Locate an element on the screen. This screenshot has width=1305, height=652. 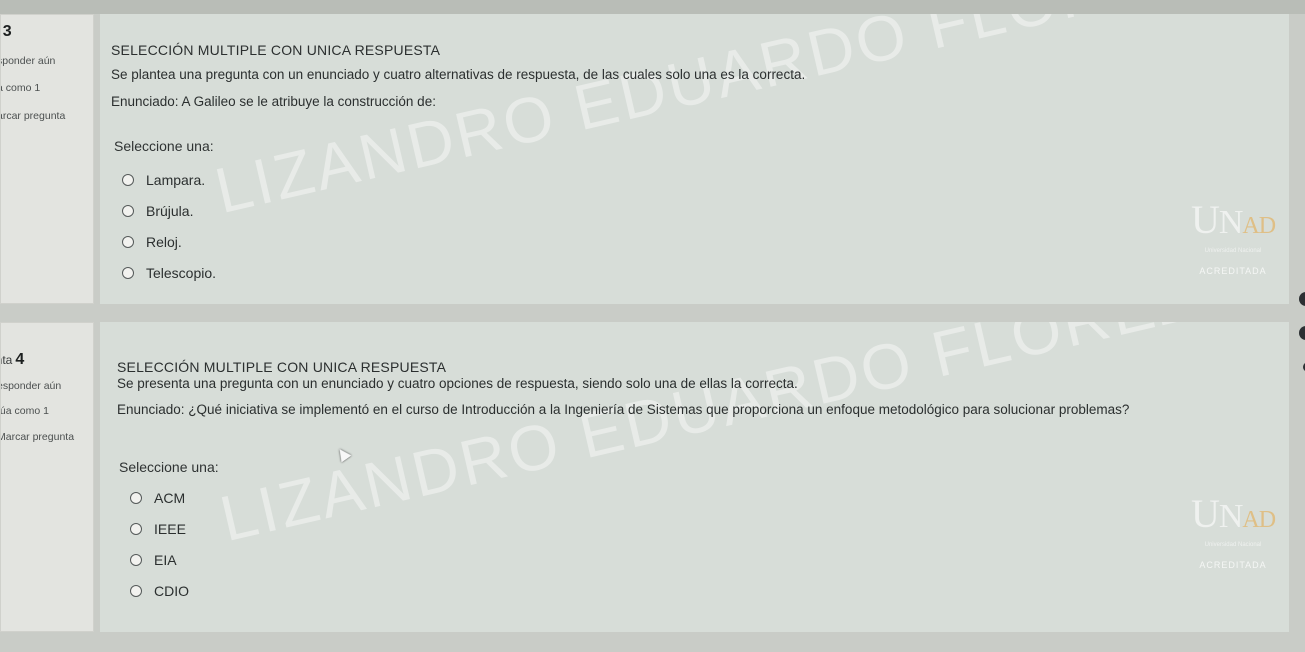
question-grade: a como 1 is located at coordinates (20, 88).